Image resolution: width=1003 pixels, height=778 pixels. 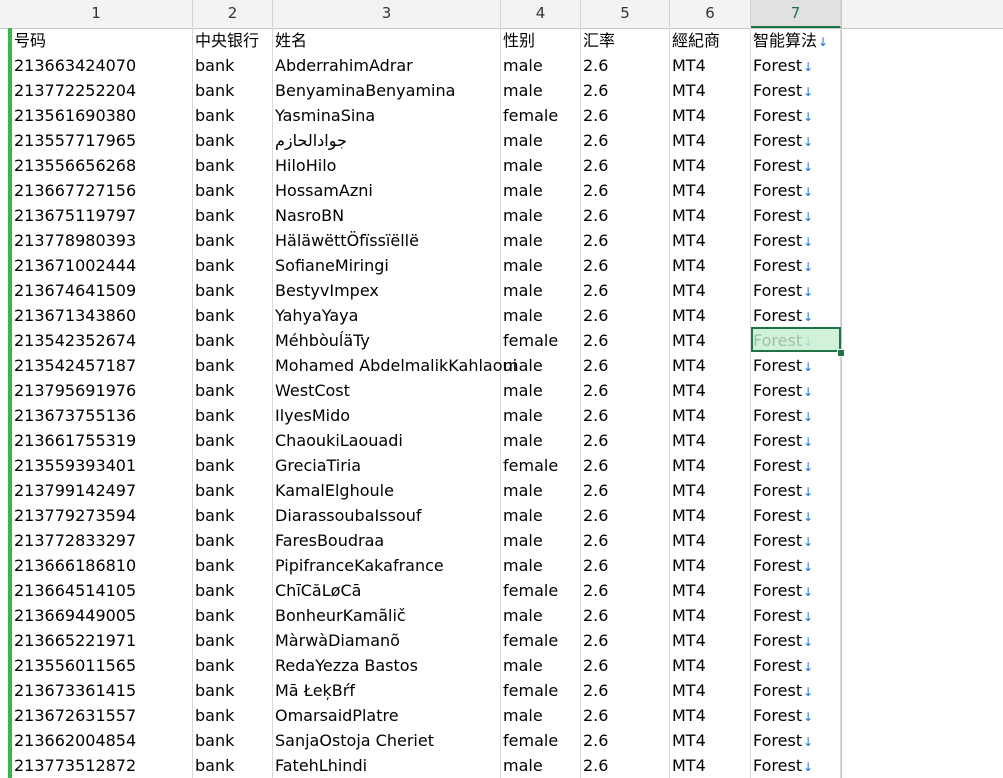 I want to click on header-cell-central-bank: 中央银行, so click(x=233, y=40).